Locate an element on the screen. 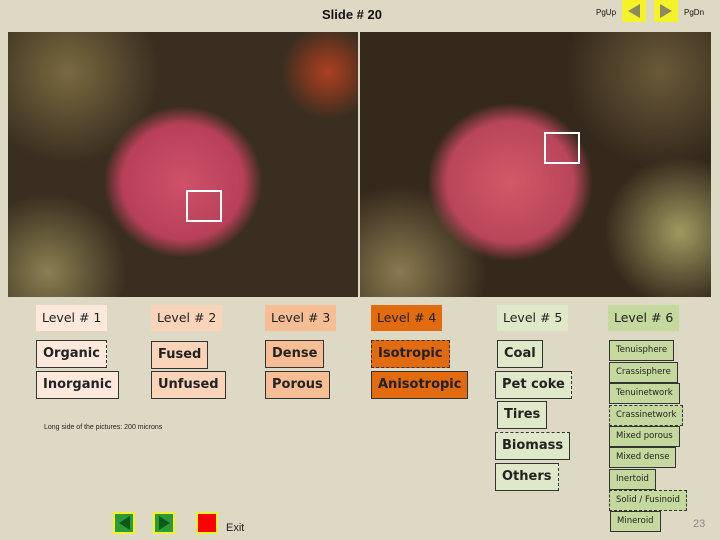 Image resolution: width=720 pixels, height=540 pixels. option-isotropic: Isotropic is located at coordinates (410, 354).